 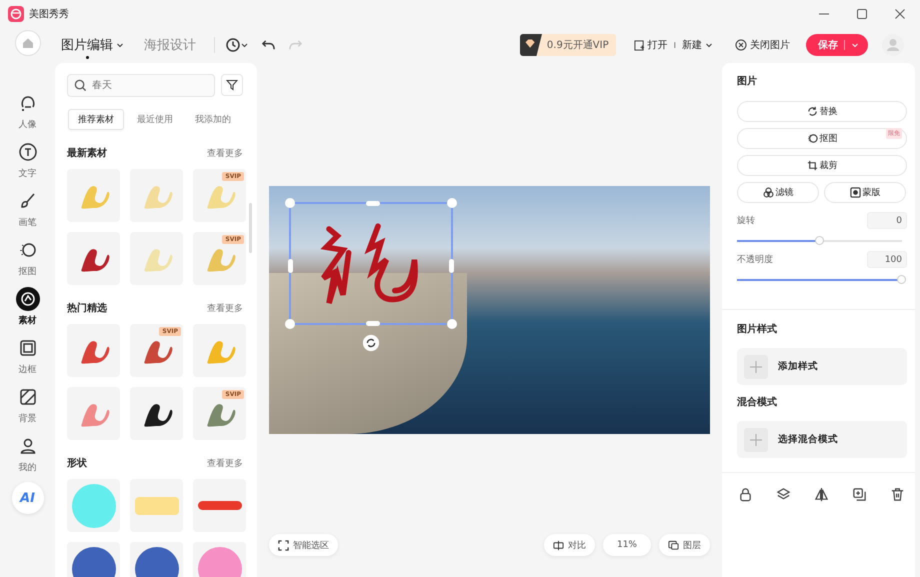 I want to click on sidebar-item: 素材, so click(x=28, y=307).